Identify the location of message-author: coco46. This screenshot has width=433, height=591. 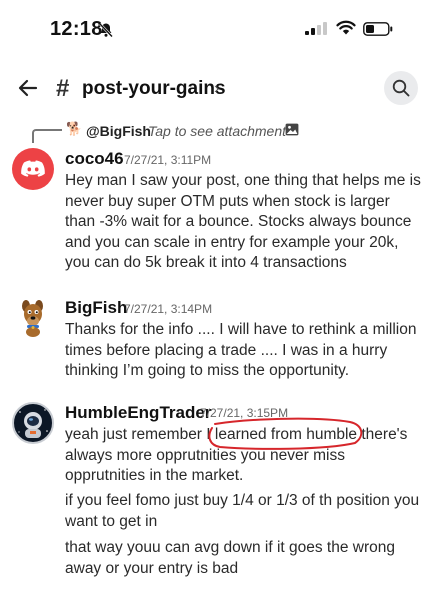
(94, 159).